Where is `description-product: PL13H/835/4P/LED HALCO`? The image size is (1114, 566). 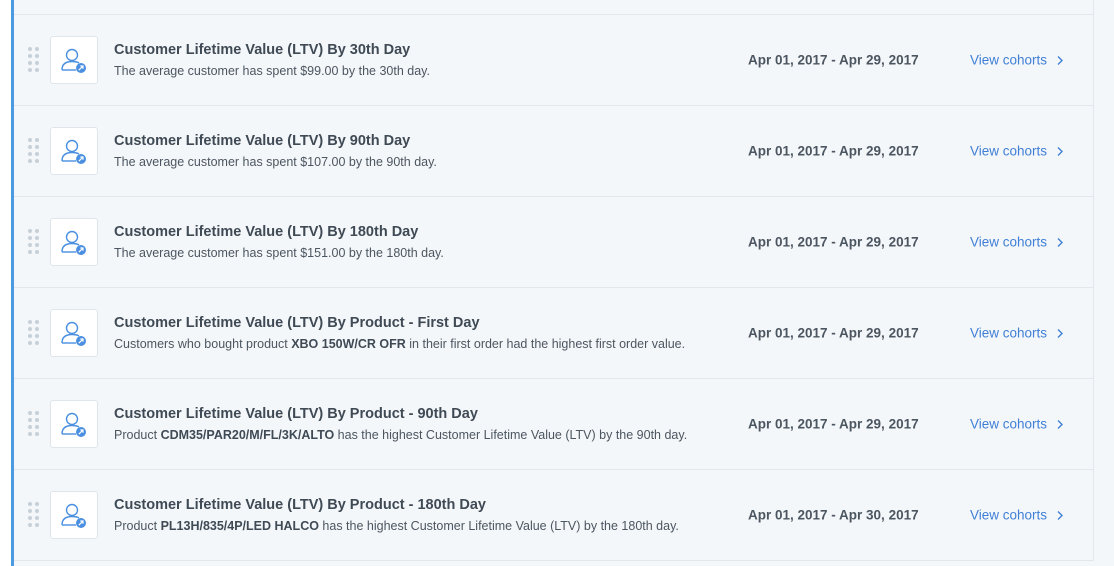 description-product: PL13H/835/4P/LED HALCO is located at coordinates (239, 526).